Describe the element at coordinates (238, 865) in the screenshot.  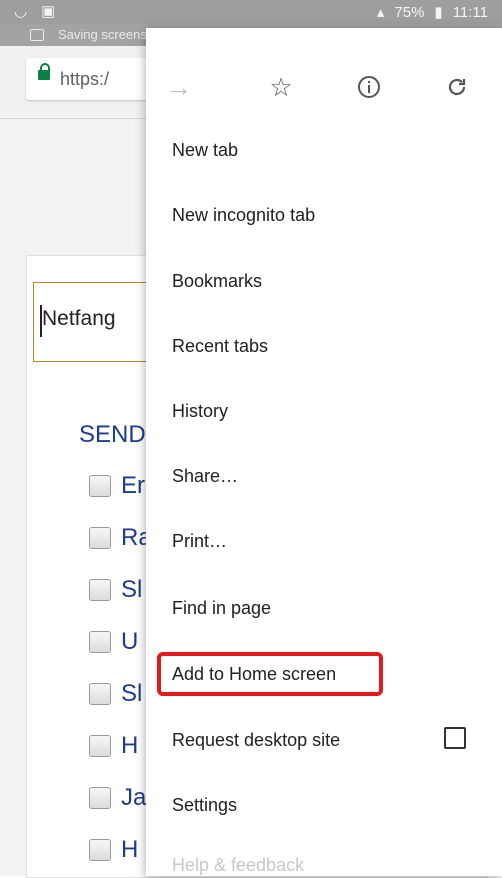
I see `menu-item-help-feedback: Help & feedback` at that location.